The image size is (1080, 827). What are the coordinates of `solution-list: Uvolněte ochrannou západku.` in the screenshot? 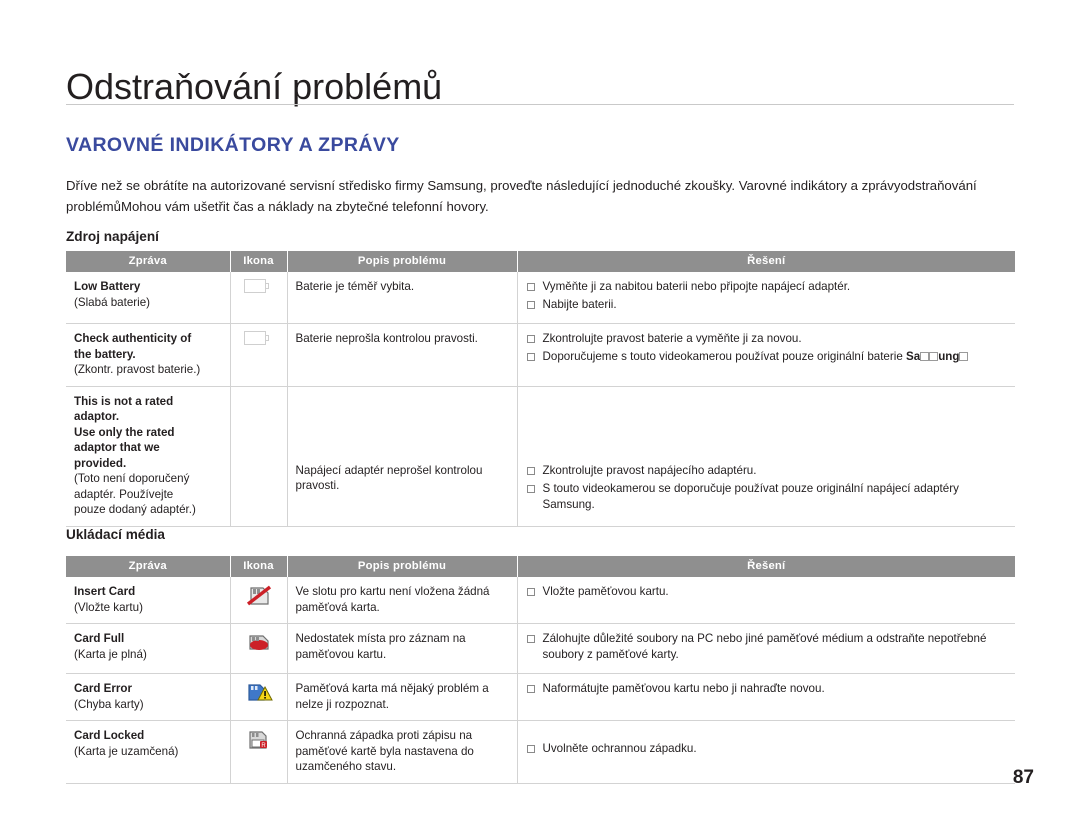 It's located at (767, 742).